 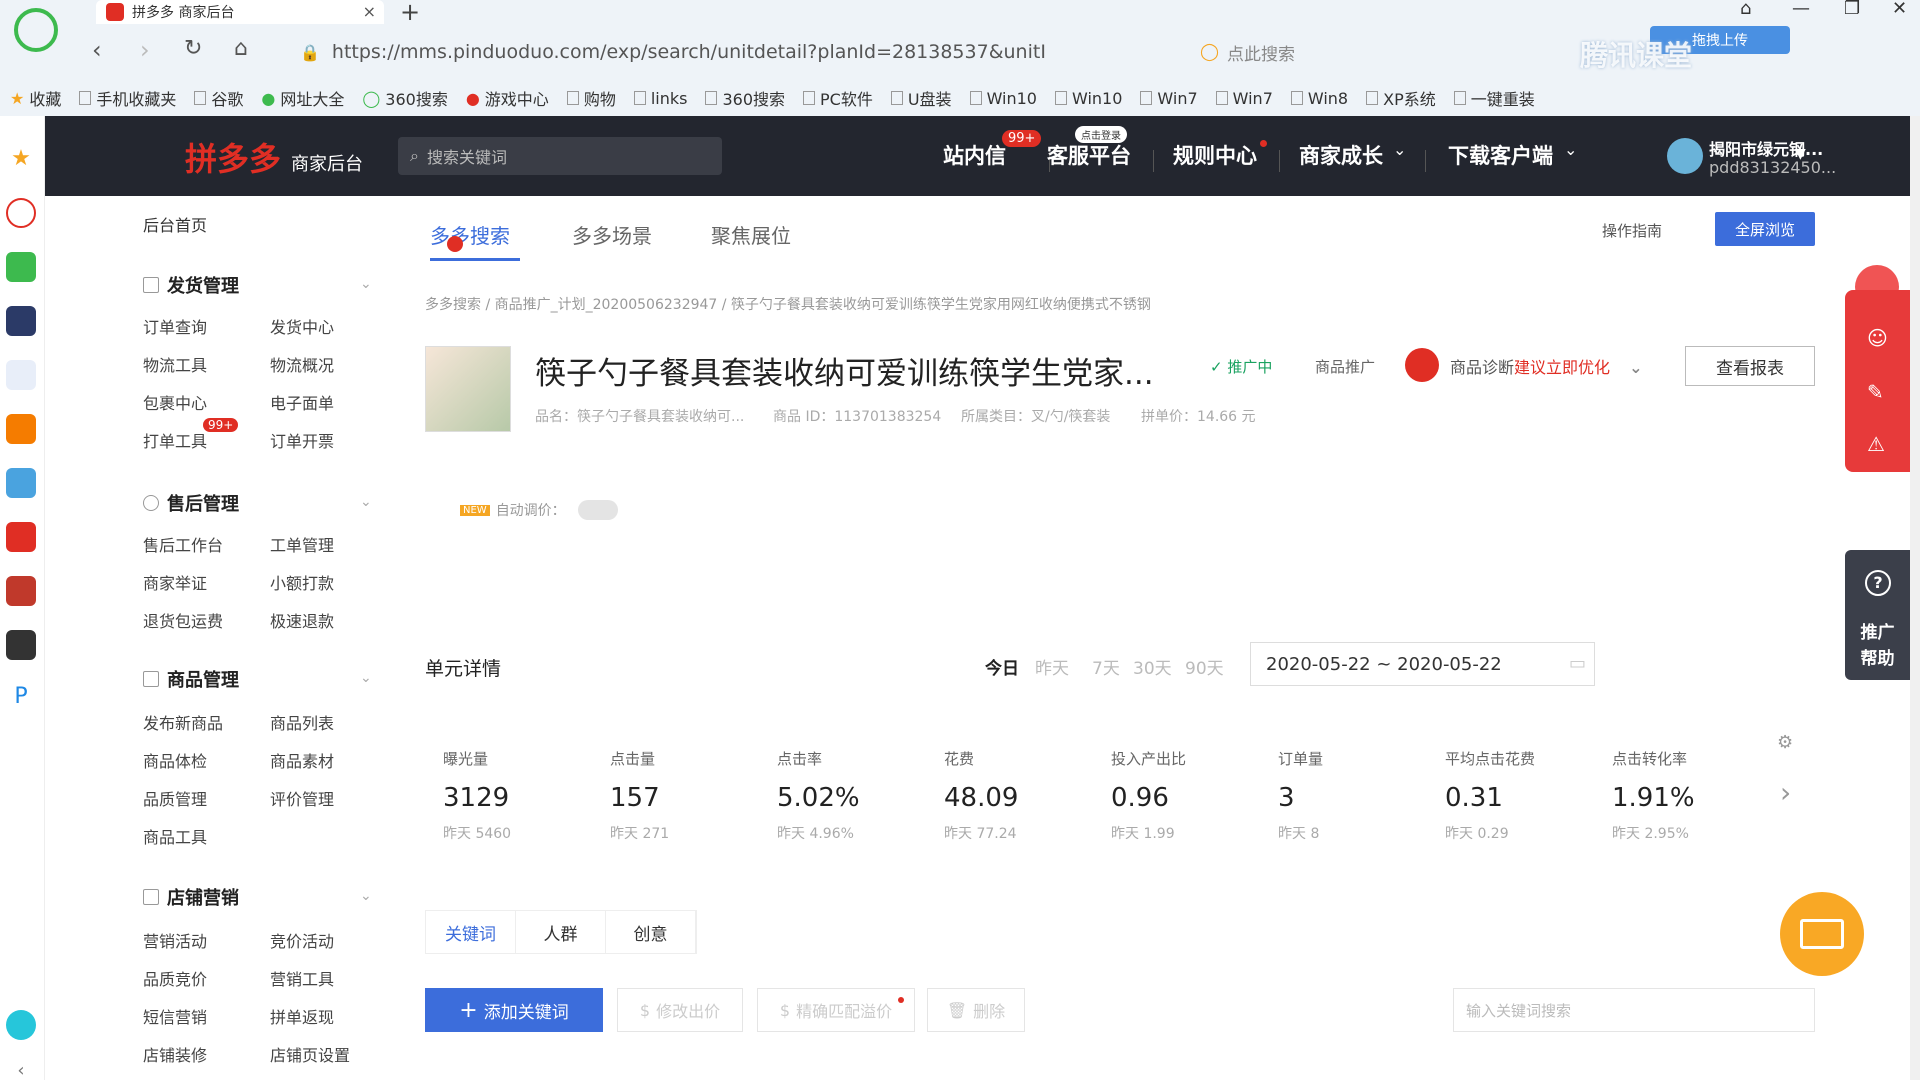 I want to click on novel-app-icon, so click(x=21, y=429).